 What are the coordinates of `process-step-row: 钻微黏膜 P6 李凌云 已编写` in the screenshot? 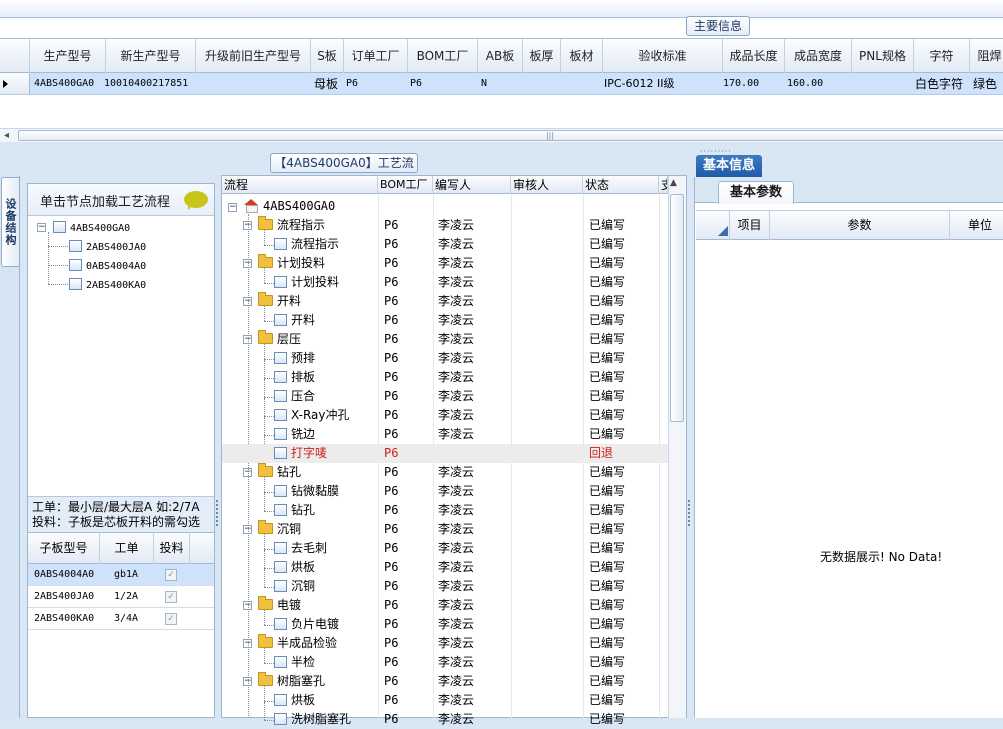 It's located at (445, 491).